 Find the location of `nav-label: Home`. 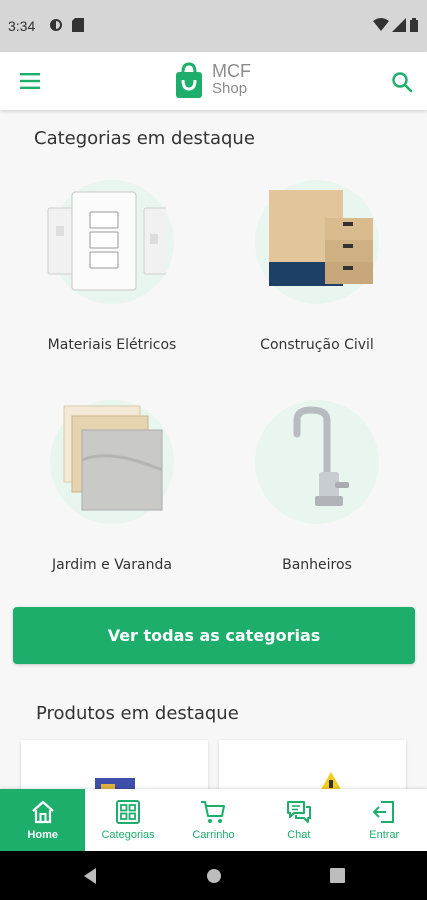

nav-label: Home is located at coordinates (42, 835).